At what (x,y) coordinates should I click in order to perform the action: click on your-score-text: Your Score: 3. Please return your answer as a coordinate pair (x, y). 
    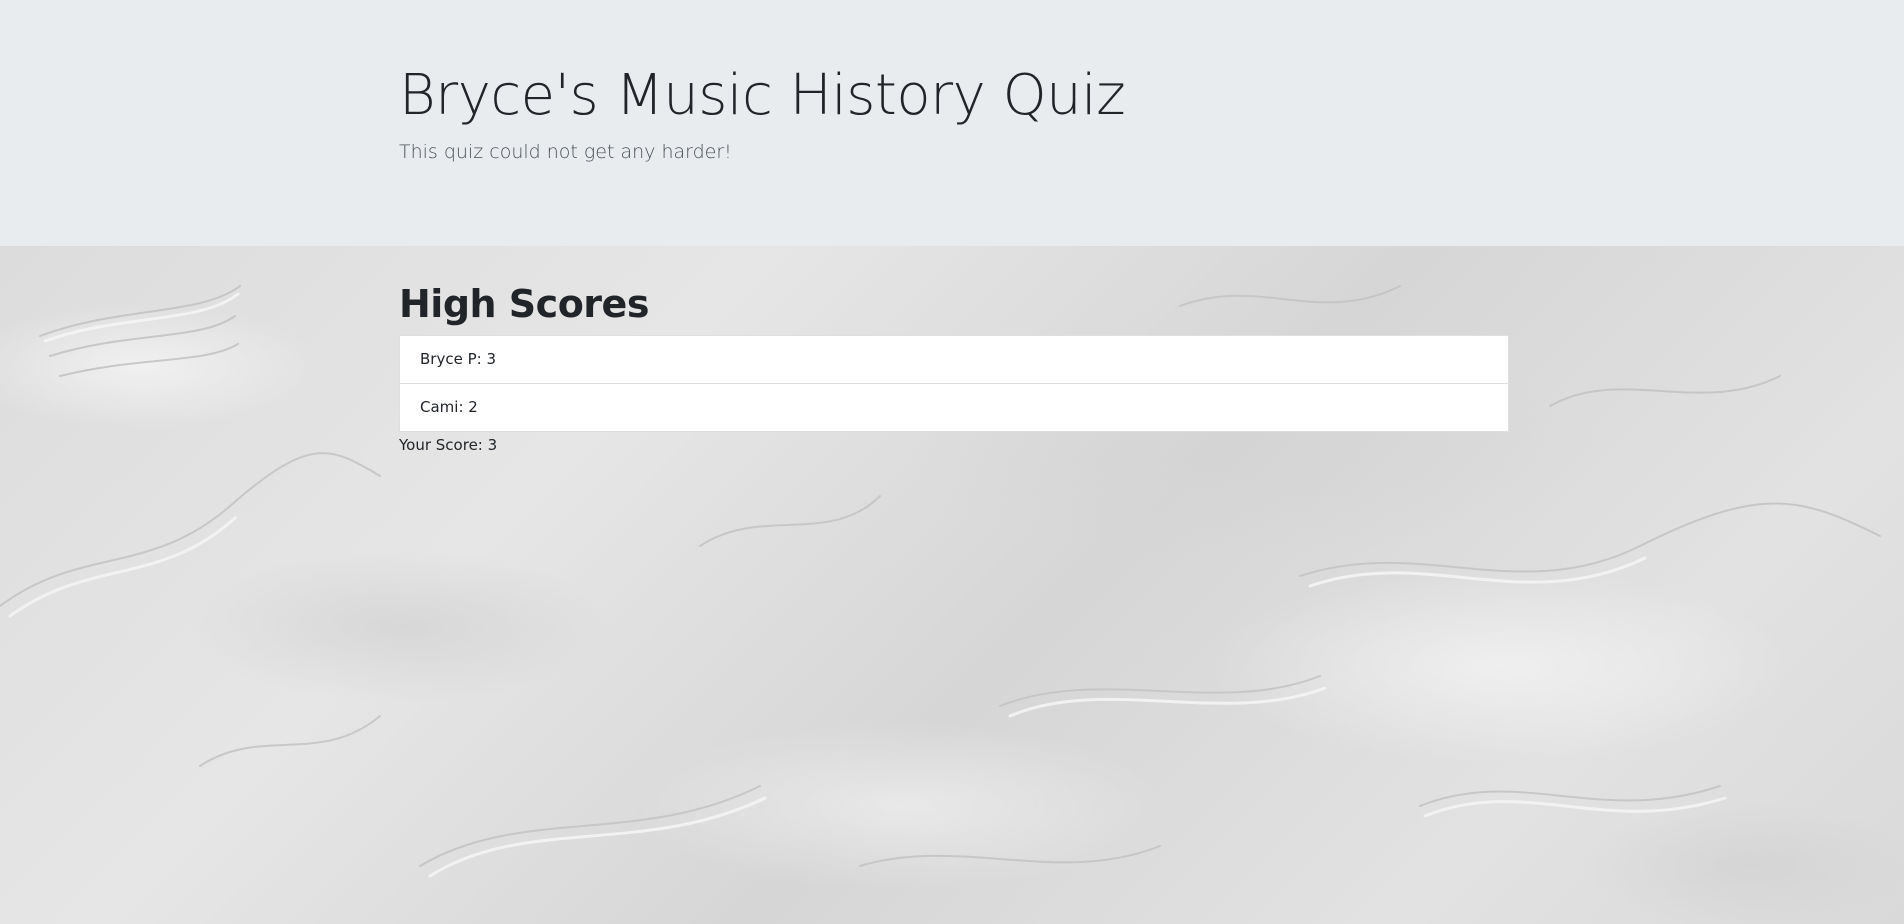
    Looking at the image, I should click on (448, 445).